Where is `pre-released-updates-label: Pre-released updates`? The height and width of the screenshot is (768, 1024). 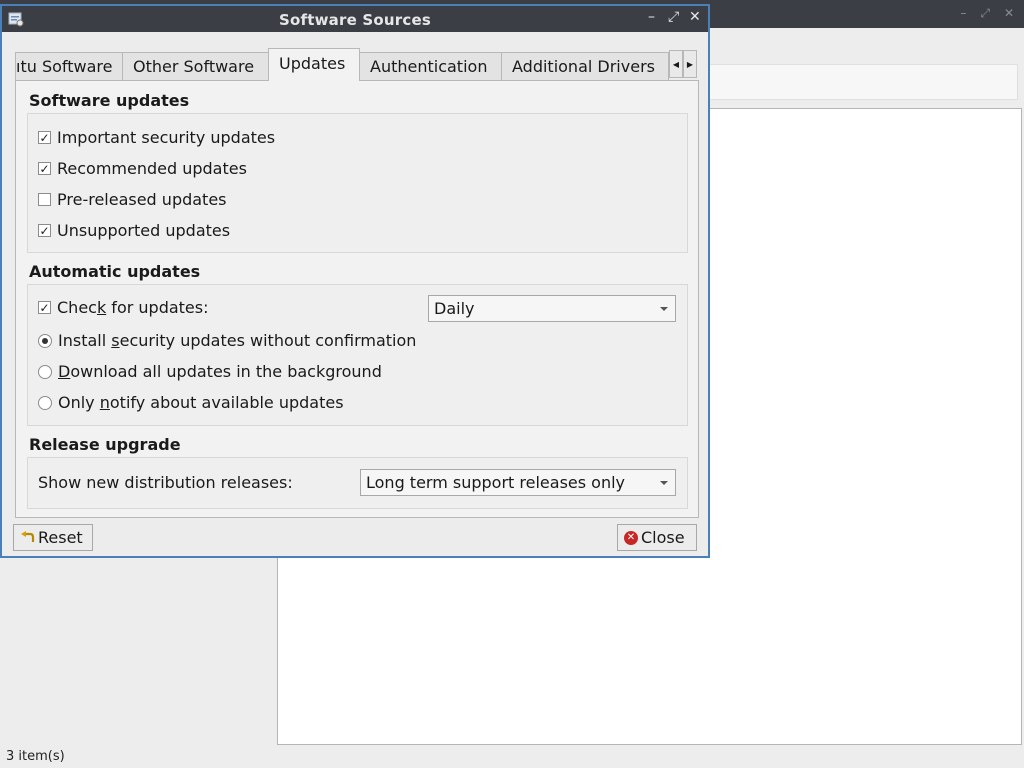
pre-released-updates-label: Pre-released updates is located at coordinates (142, 199).